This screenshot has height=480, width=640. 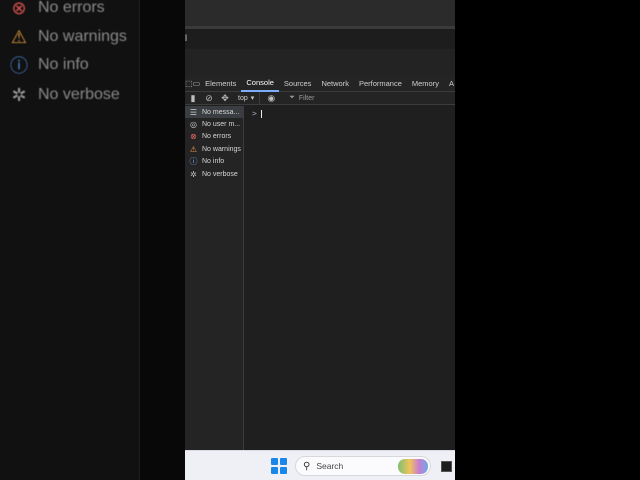 I want to click on backdrop-item-warnings: ⚠ No warnings, so click(x=67, y=37).